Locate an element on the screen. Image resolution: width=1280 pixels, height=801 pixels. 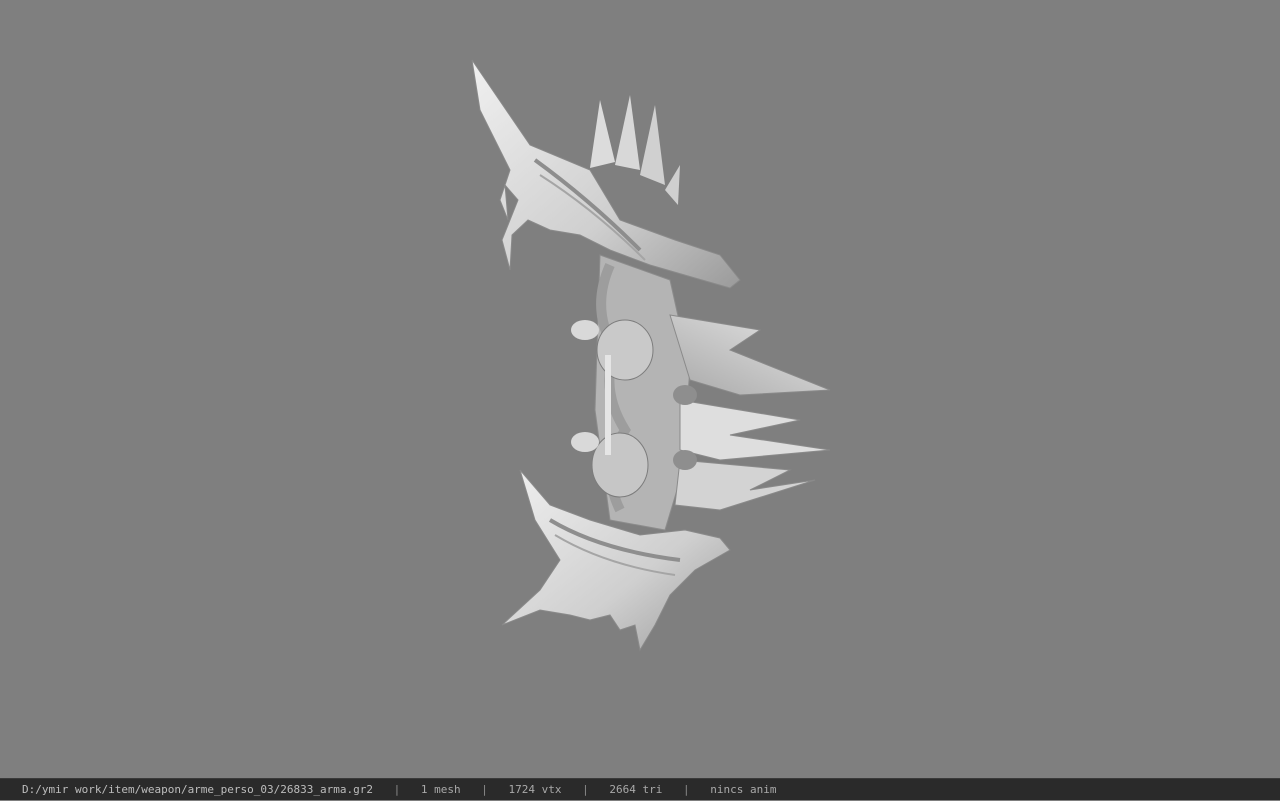
vertex-count: 1724 vtx is located at coordinates (535, 789).